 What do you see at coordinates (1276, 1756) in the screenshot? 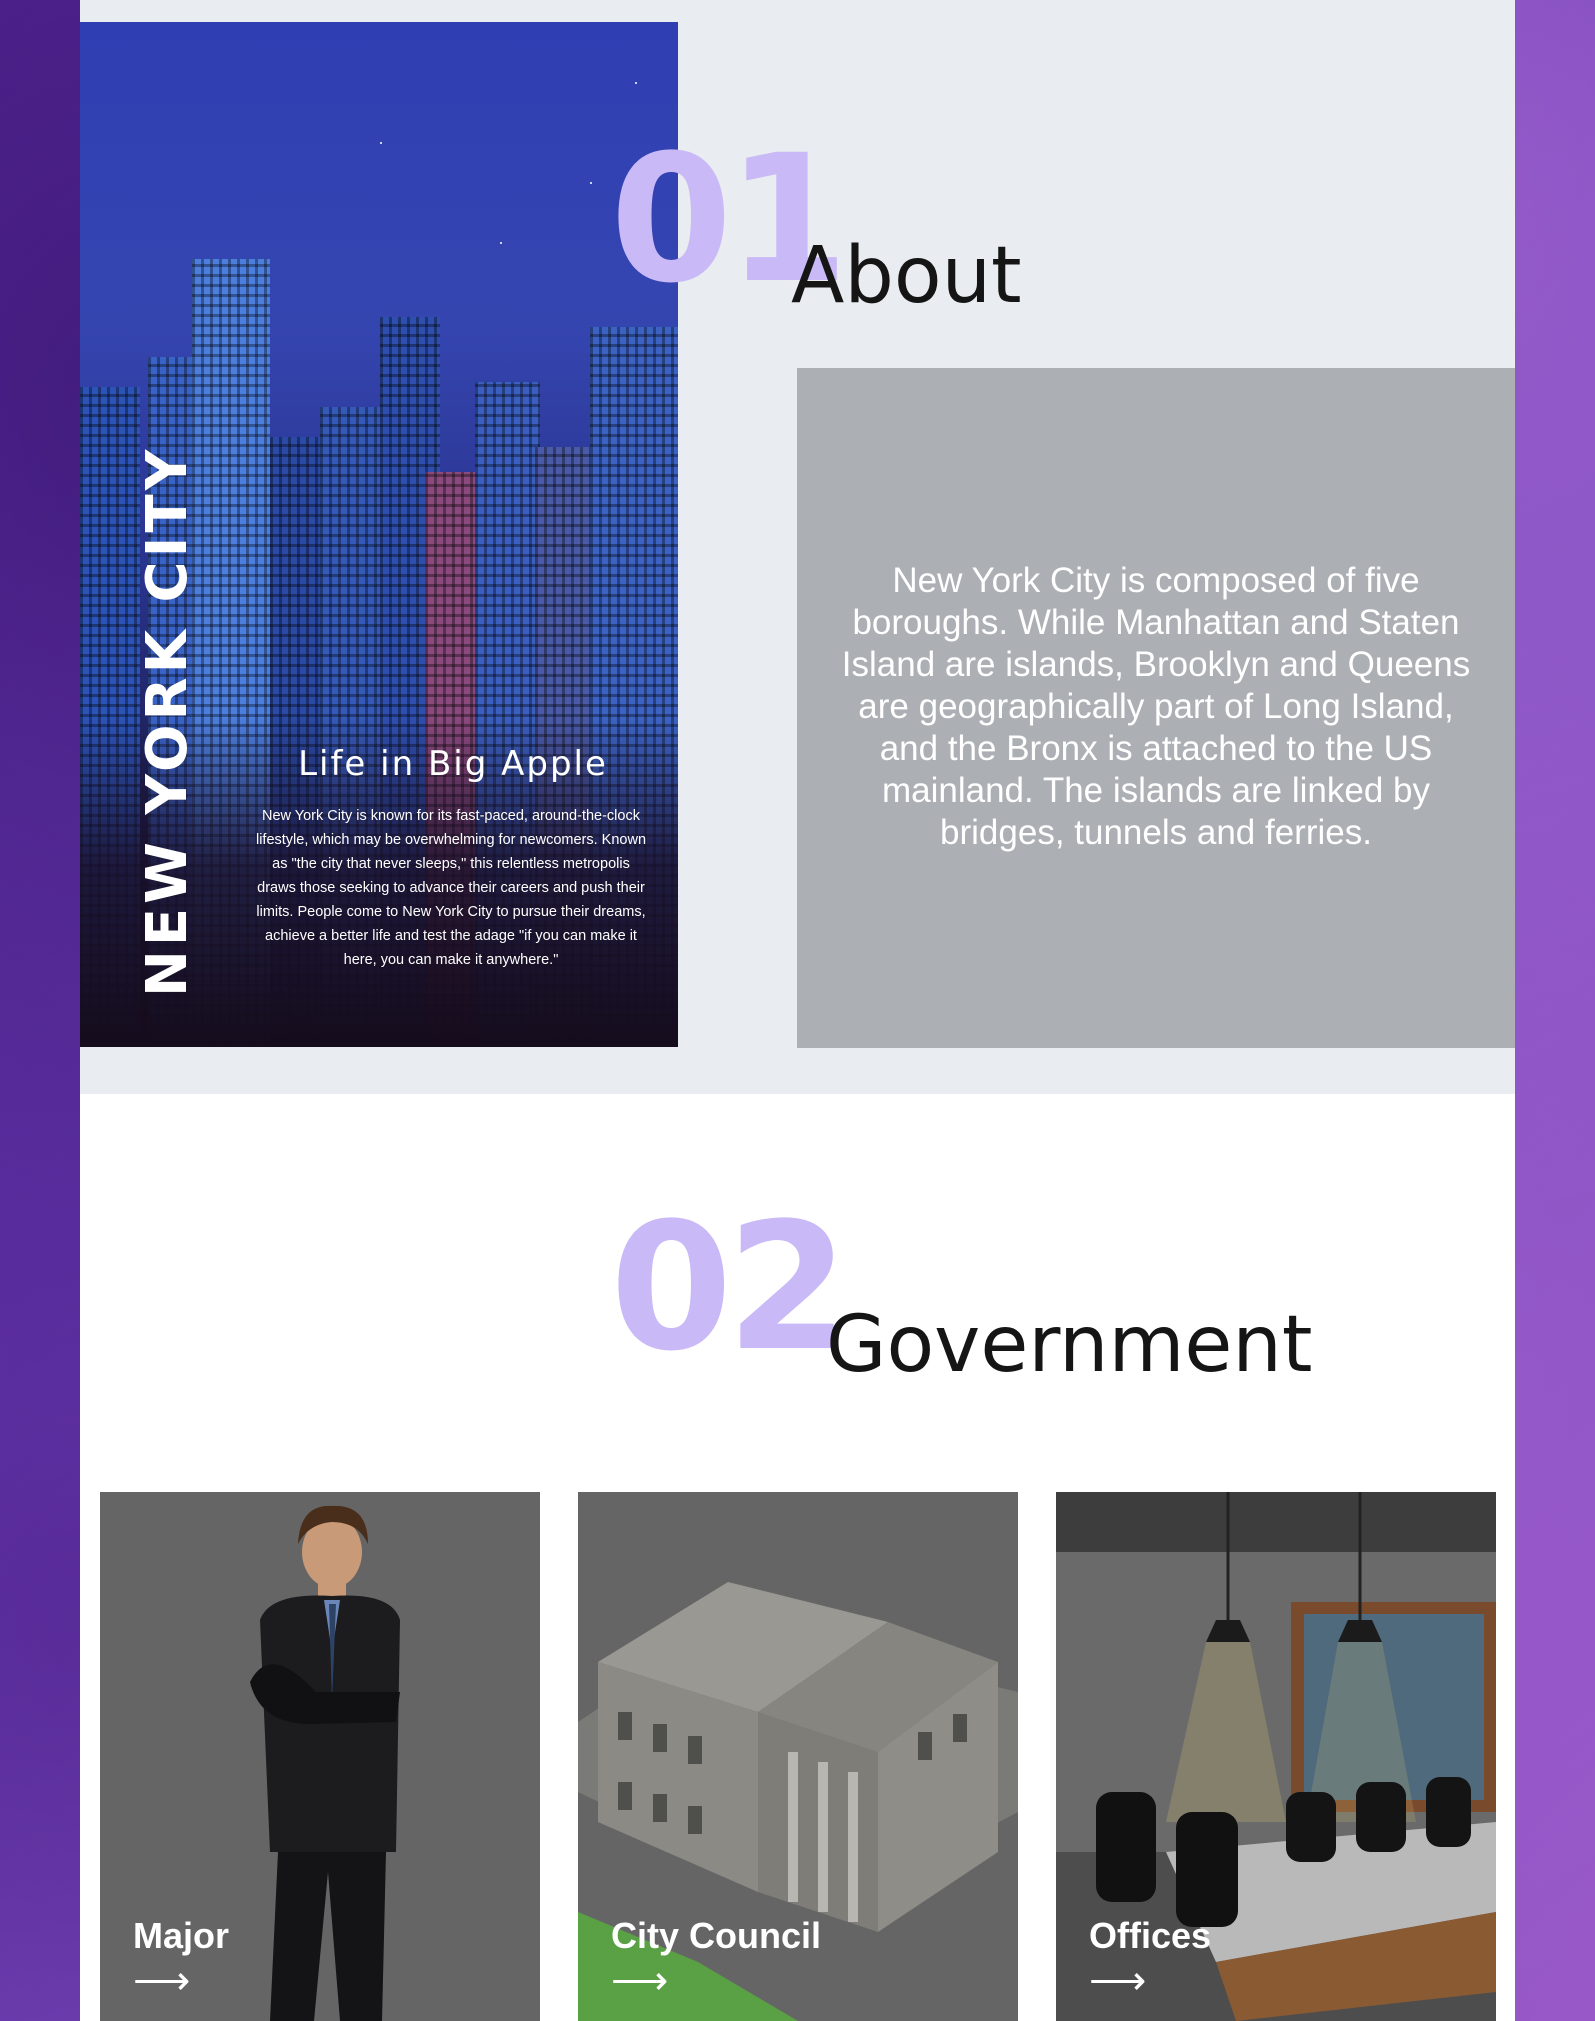
I see `card-offices: Offices ⟶` at bounding box center [1276, 1756].